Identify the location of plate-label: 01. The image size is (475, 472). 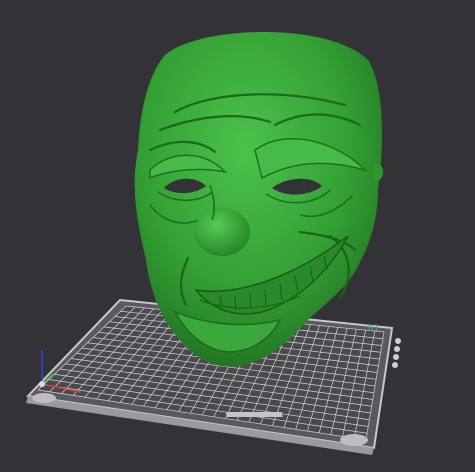
(373, 329).